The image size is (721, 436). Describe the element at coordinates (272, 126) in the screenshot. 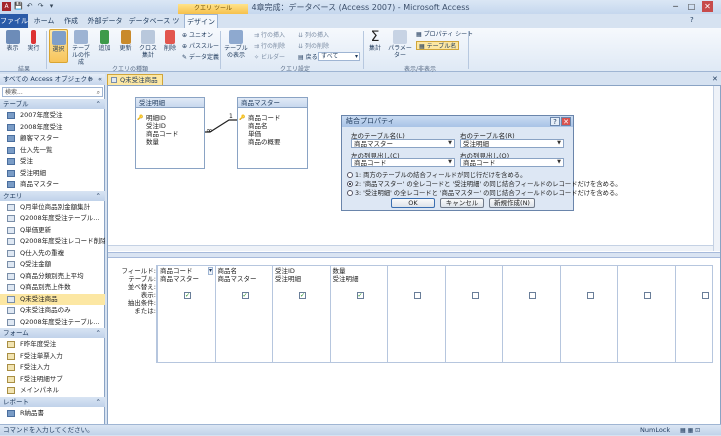

I see `field-item: 商品名` at that location.